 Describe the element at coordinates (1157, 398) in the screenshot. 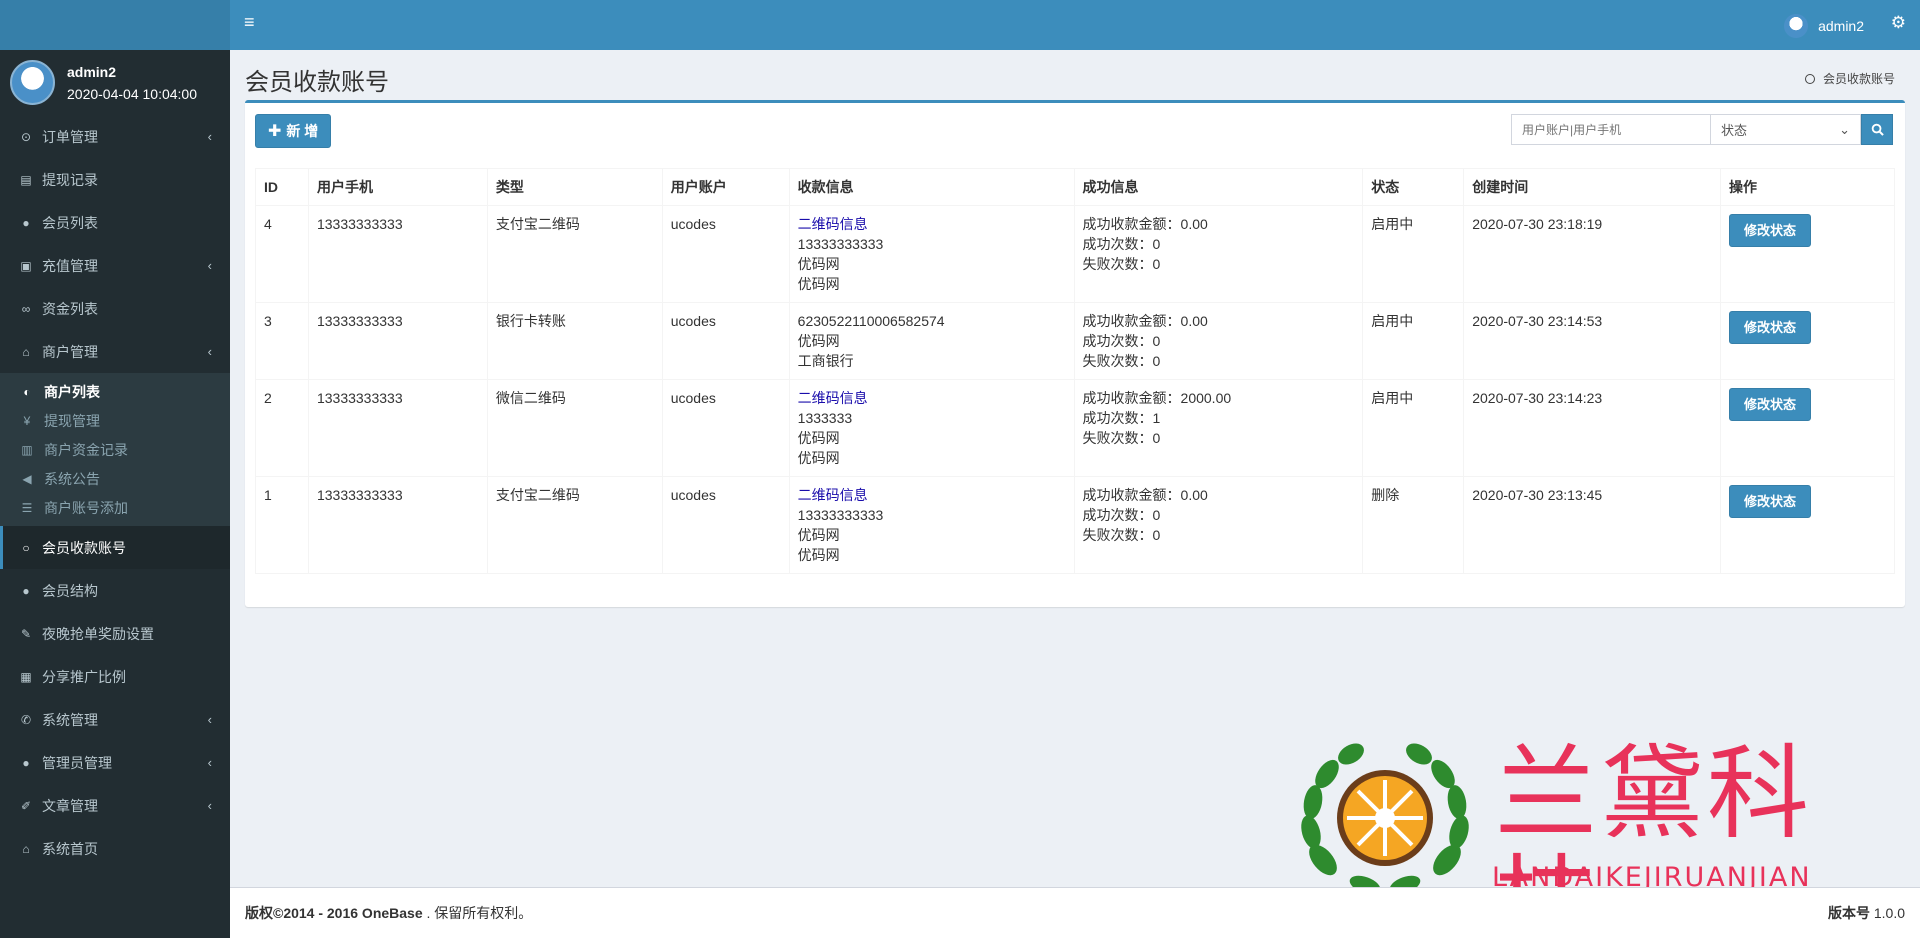

I see `success-line: 成功收款金额：2000.00` at that location.